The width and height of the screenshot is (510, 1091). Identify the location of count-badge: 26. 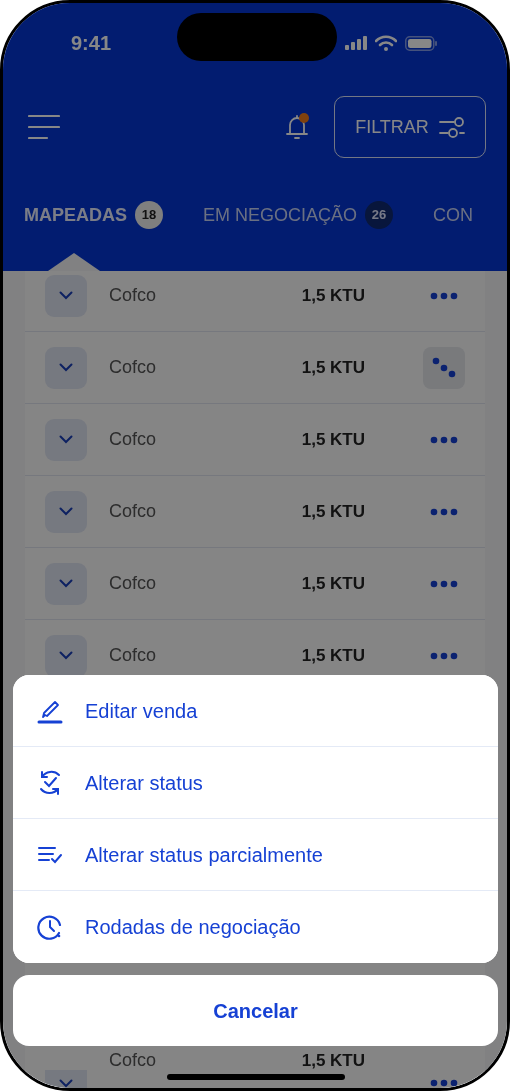
(379, 215).